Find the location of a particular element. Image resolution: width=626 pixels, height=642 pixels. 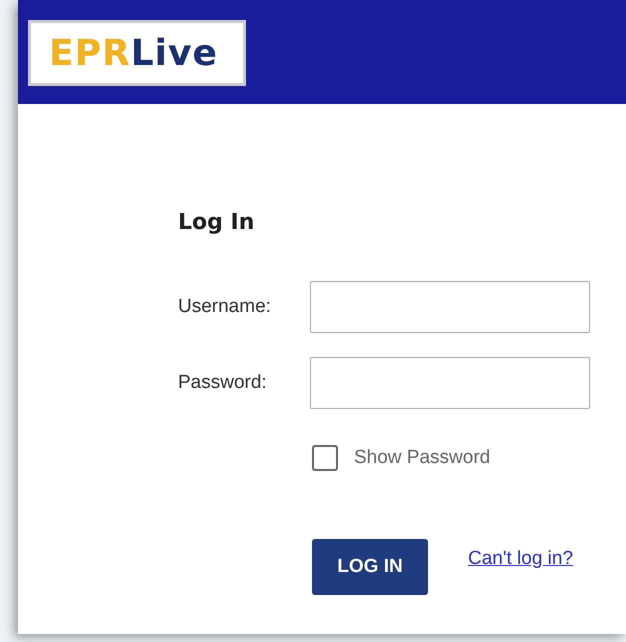

checkbox-label: Show Password is located at coordinates (422, 458).